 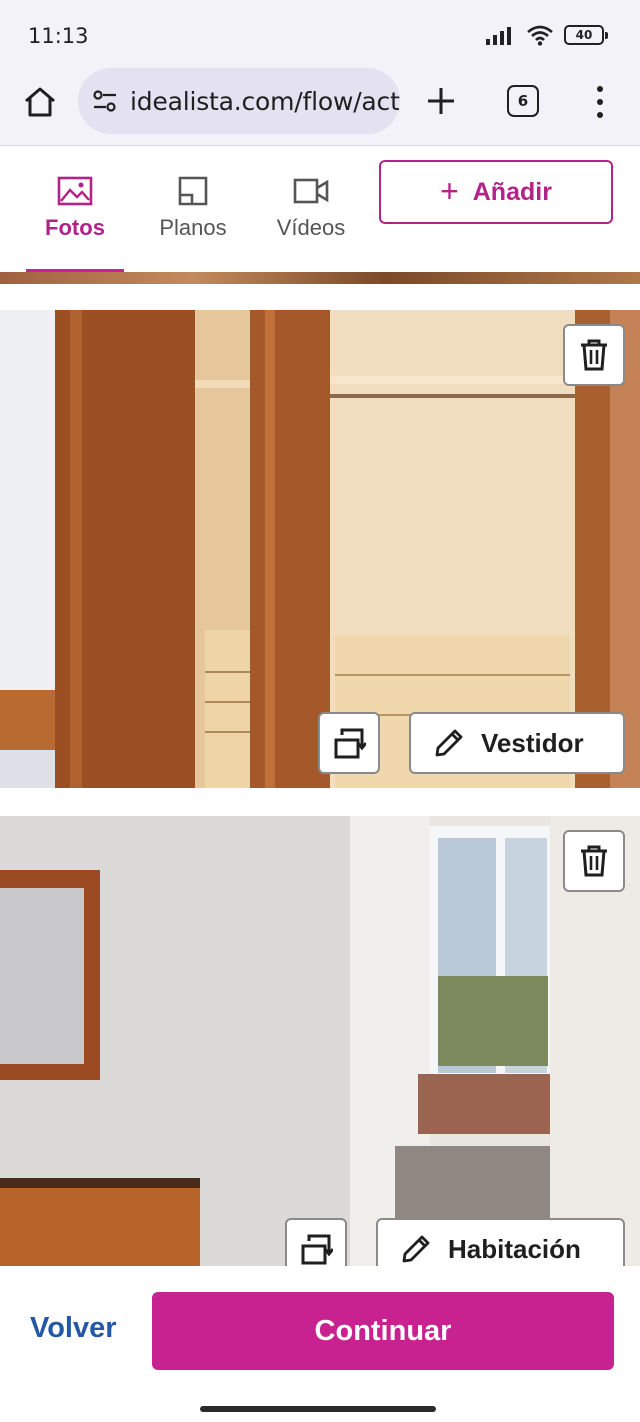 I want to click on add-media-button: + Añadir, so click(x=496, y=192).